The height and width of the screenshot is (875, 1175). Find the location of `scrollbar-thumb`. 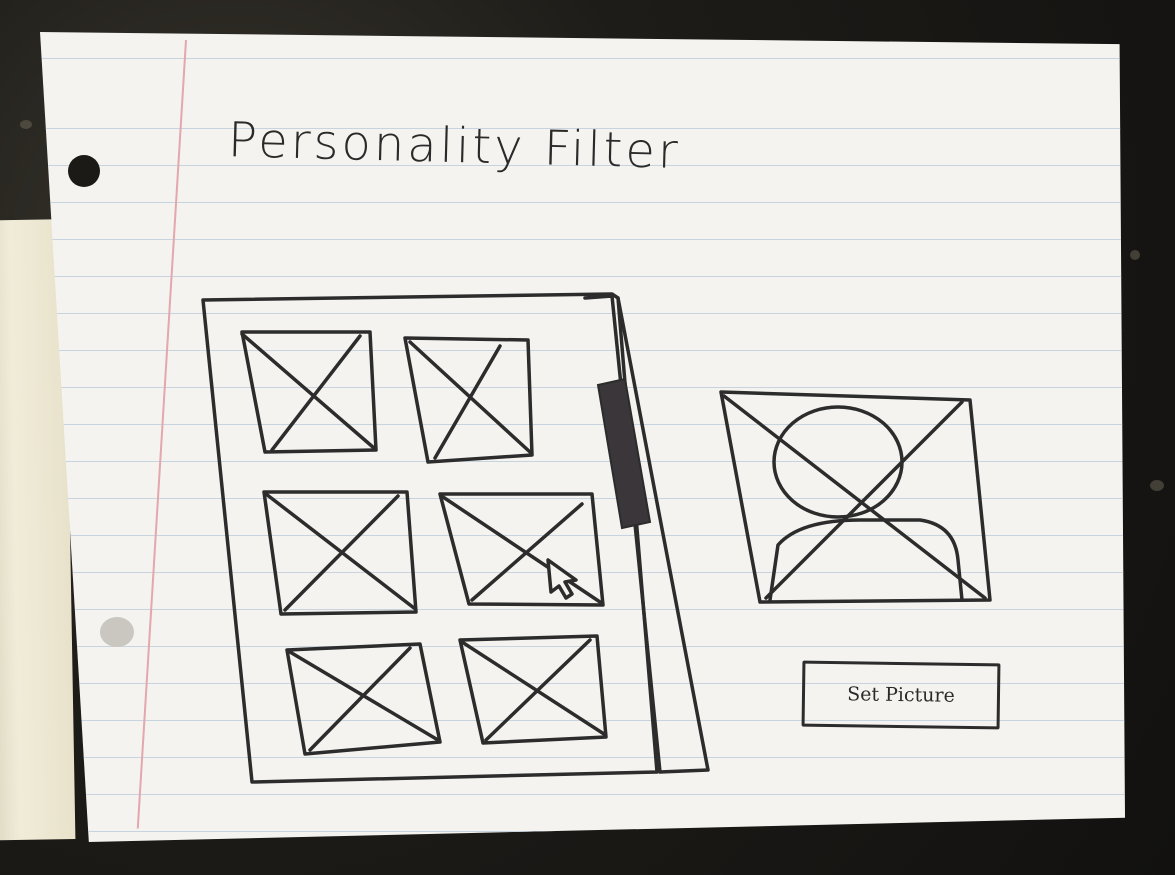

scrollbar-thumb is located at coordinates (624, 453).